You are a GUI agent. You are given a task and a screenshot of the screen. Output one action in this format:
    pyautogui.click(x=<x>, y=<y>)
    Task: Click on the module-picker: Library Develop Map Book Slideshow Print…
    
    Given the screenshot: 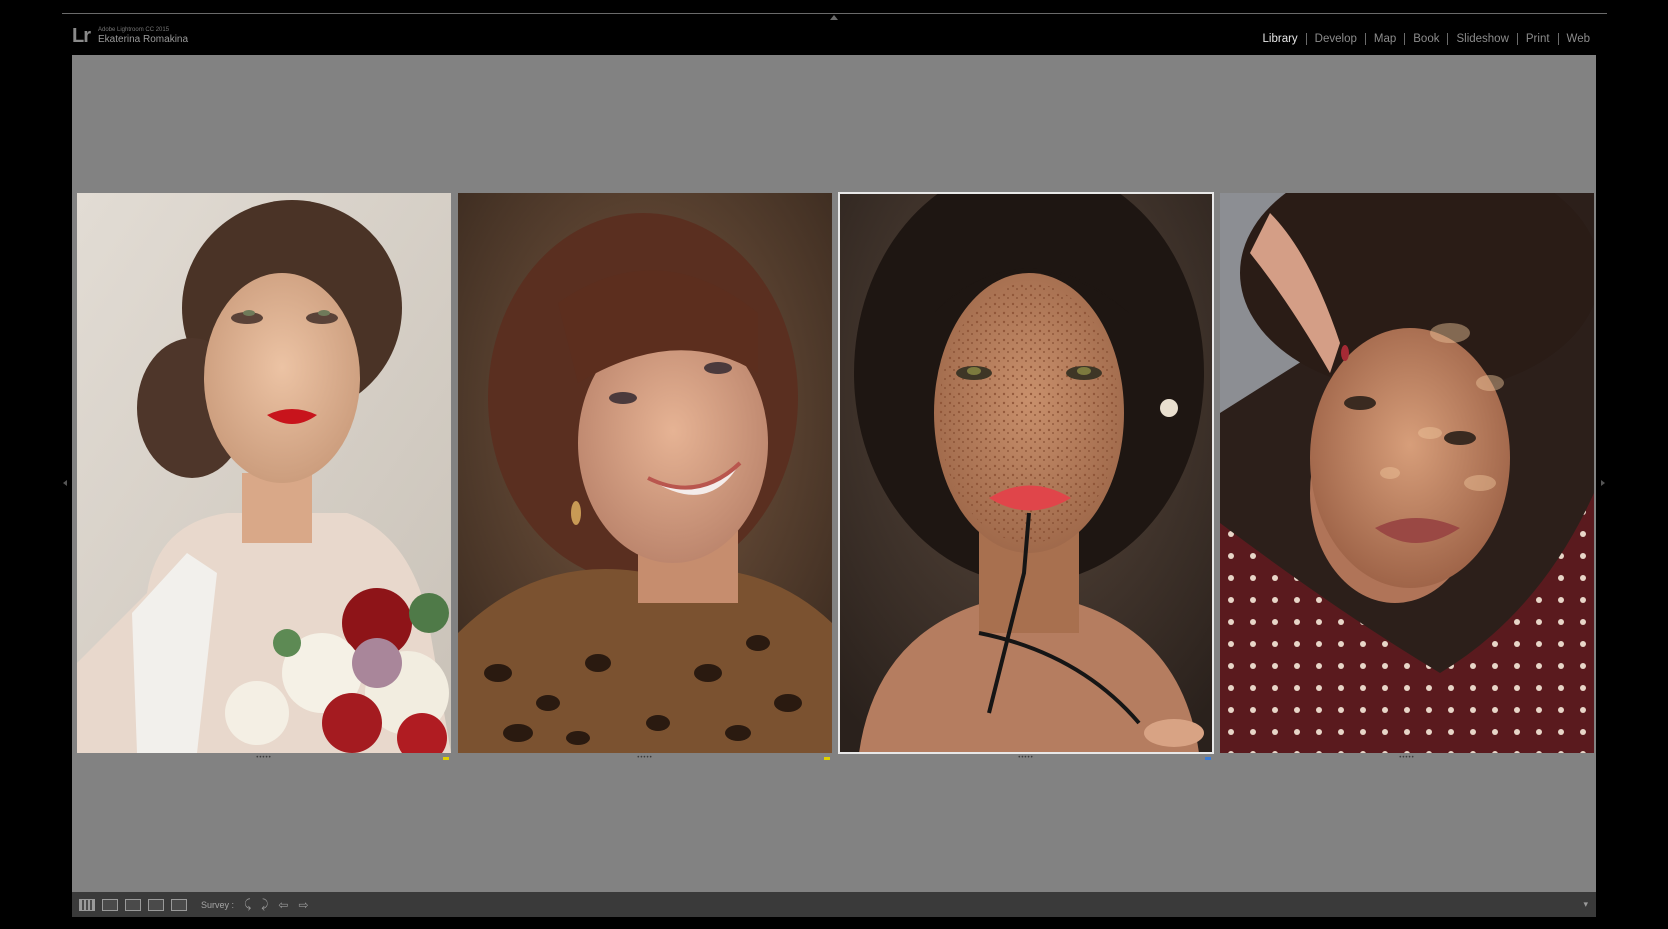 What is the action you would take?
    pyautogui.click(x=1426, y=39)
    